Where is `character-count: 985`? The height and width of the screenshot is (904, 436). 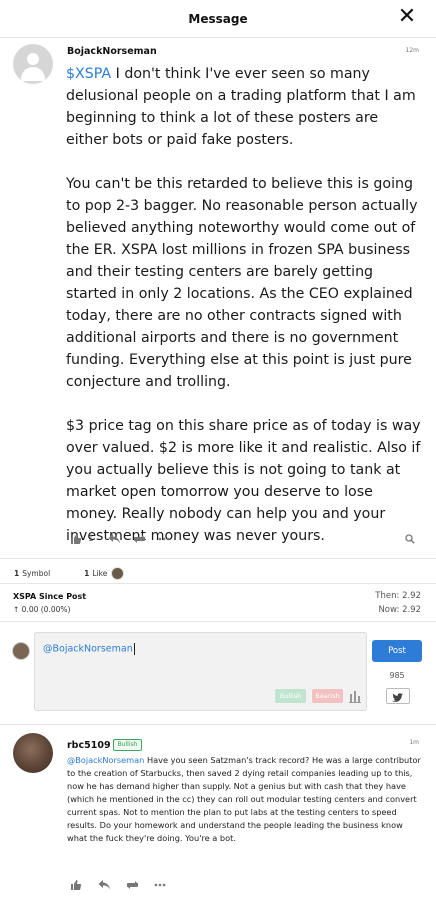 character-count: 985 is located at coordinates (397, 675).